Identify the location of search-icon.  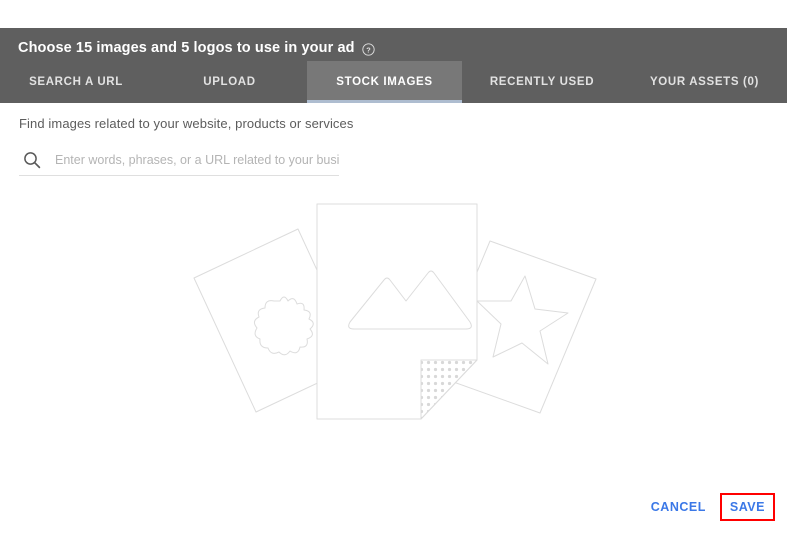
(32, 160).